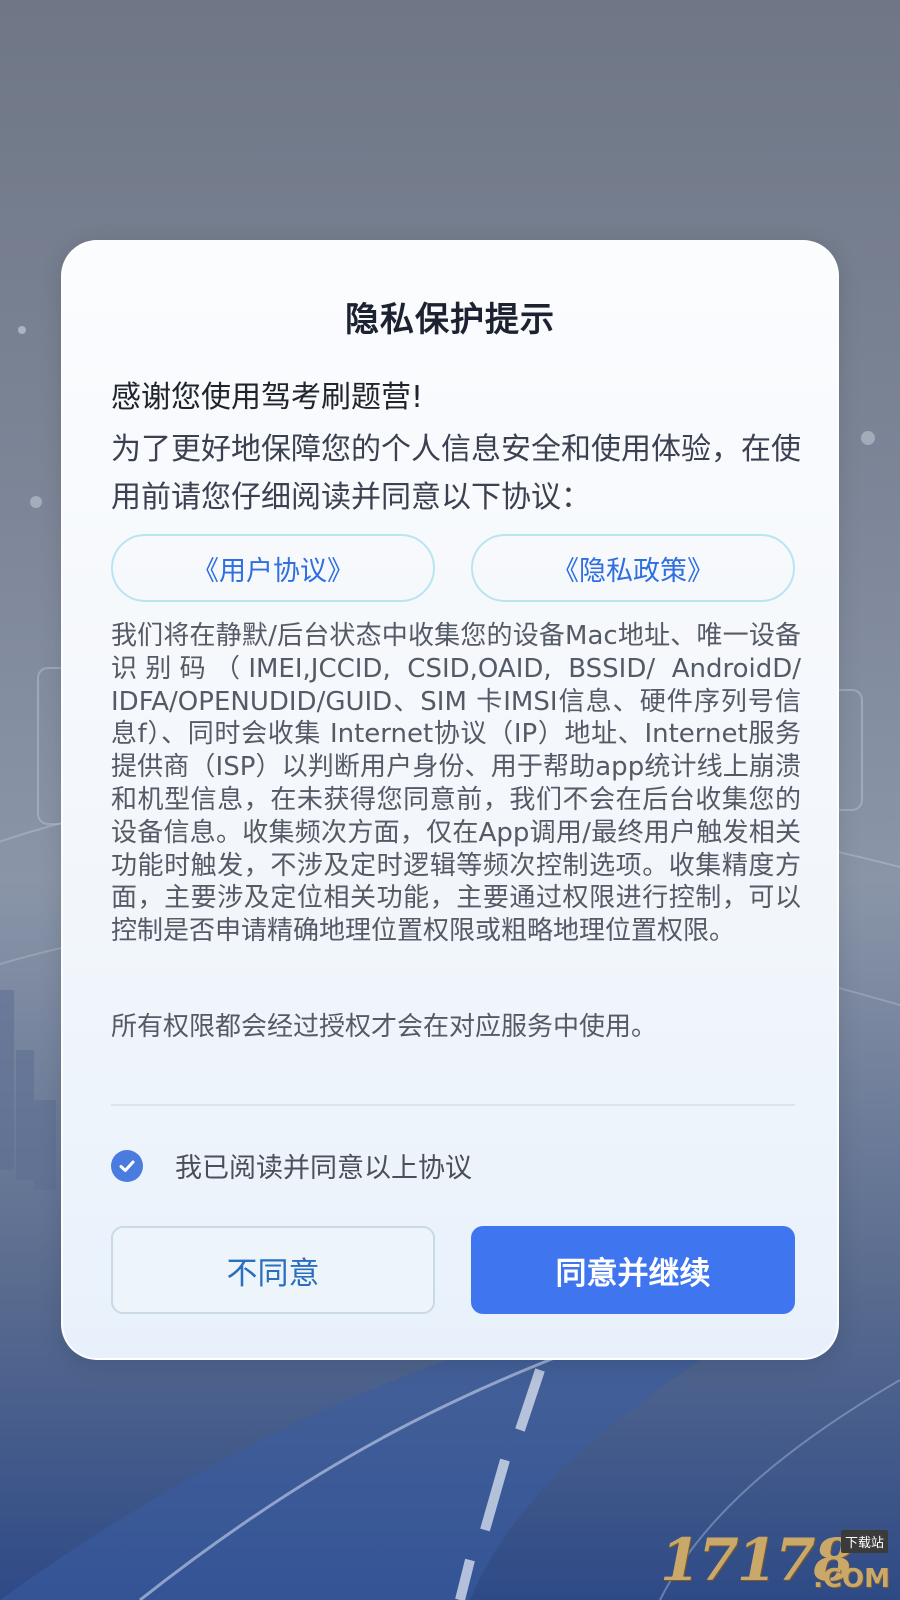 The height and width of the screenshot is (1600, 900). What do you see at coordinates (267, 397) in the screenshot?
I see `greeting-text: 感谢您使用驾考刷题营!` at bounding box center [267, 397].